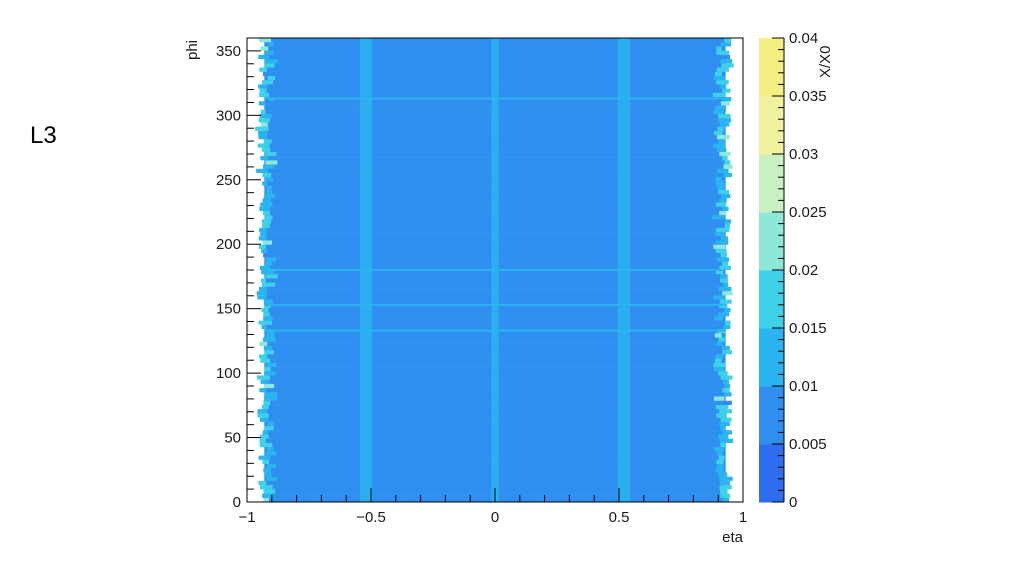  What do you see at coordinates (228, 244) in the screenshot?
I see `y-tick-label: 200` at bounding box center [228, 244].